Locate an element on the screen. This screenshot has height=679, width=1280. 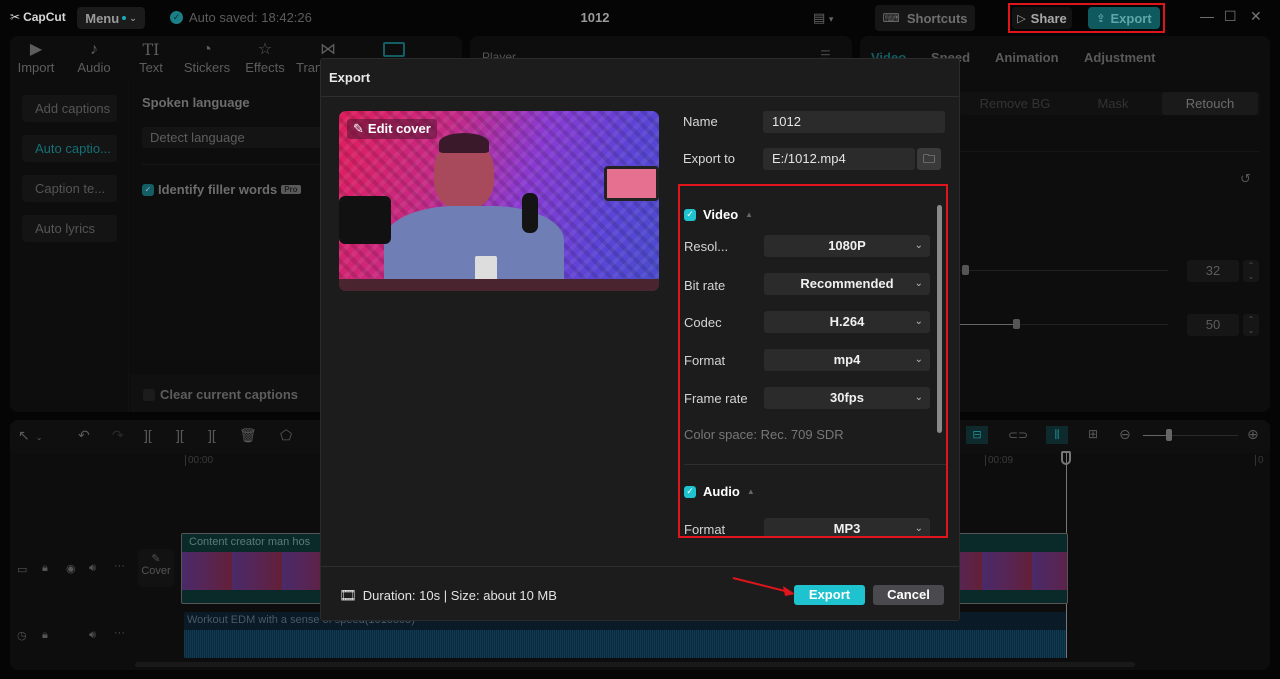
visibility-icon: ◉ is located at coordinates (71, 568).